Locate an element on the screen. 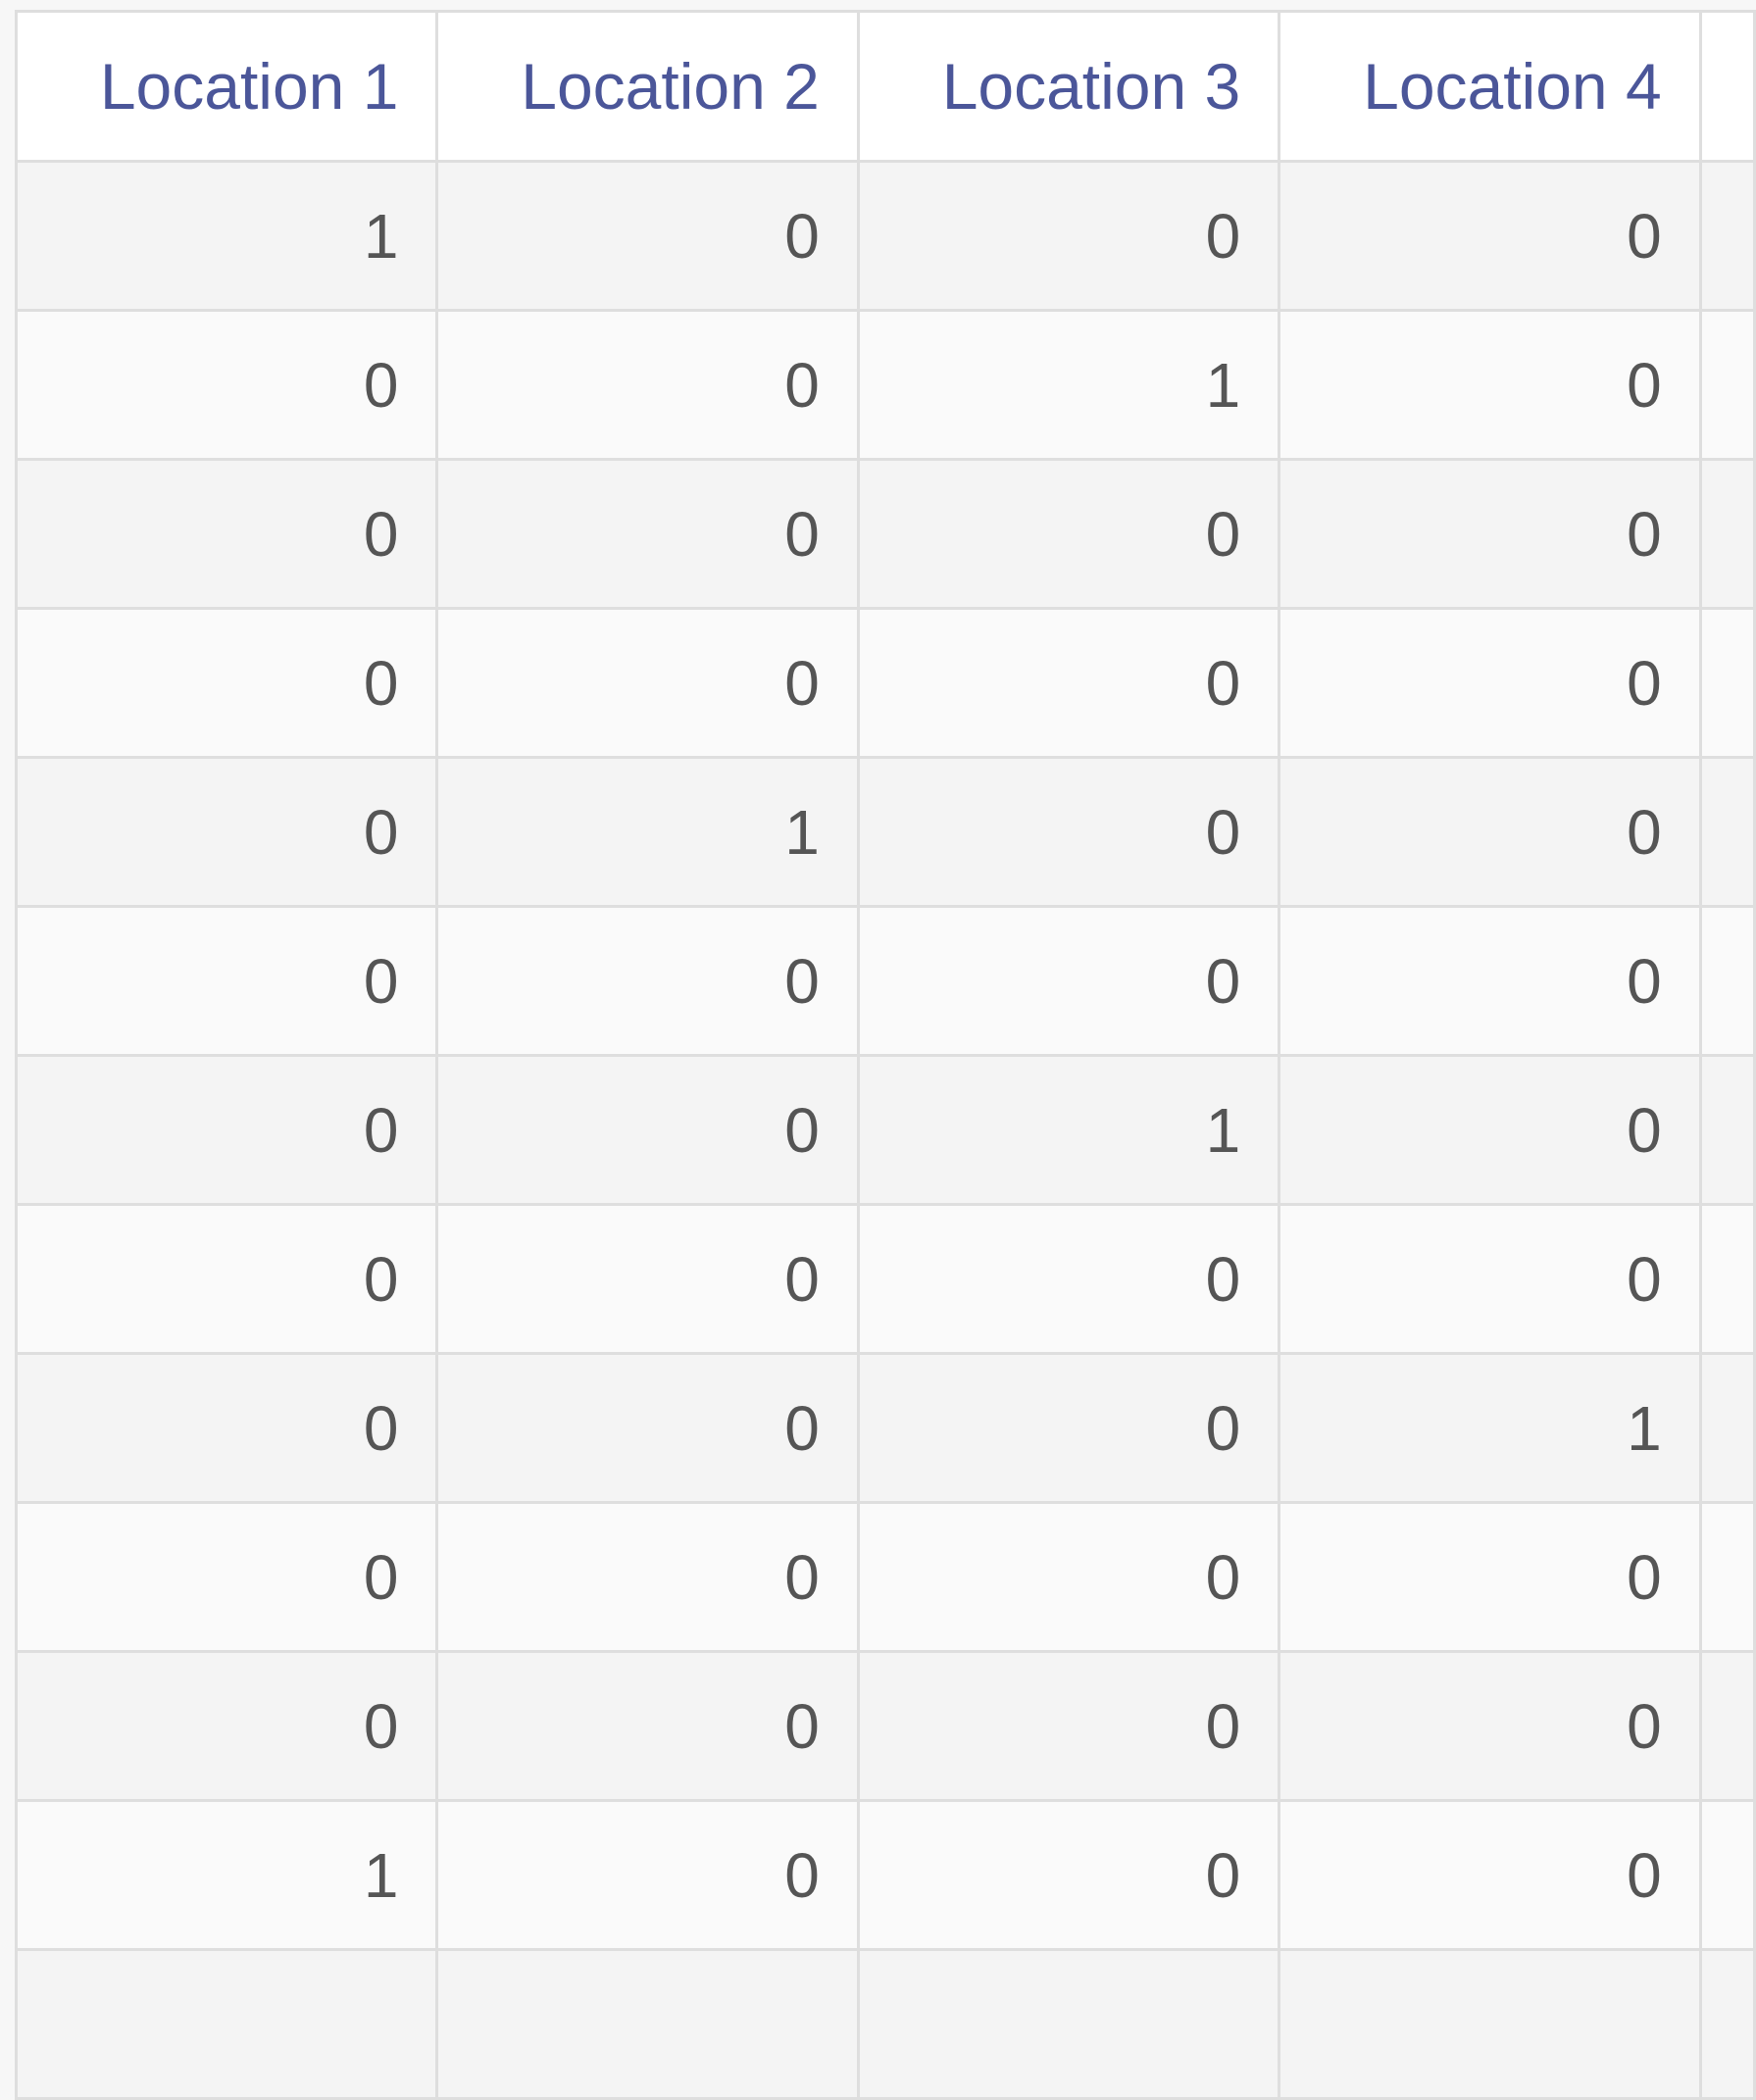 The height and width of the screenshot is (2100, 1756). table-row: 0100 is located at coordinates (885, 832).